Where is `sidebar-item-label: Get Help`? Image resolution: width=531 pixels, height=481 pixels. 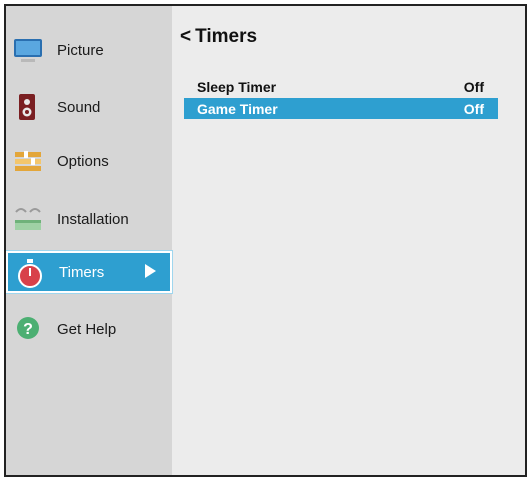
sidebar-item-label: Get Help is located at coordinates (87, 329).